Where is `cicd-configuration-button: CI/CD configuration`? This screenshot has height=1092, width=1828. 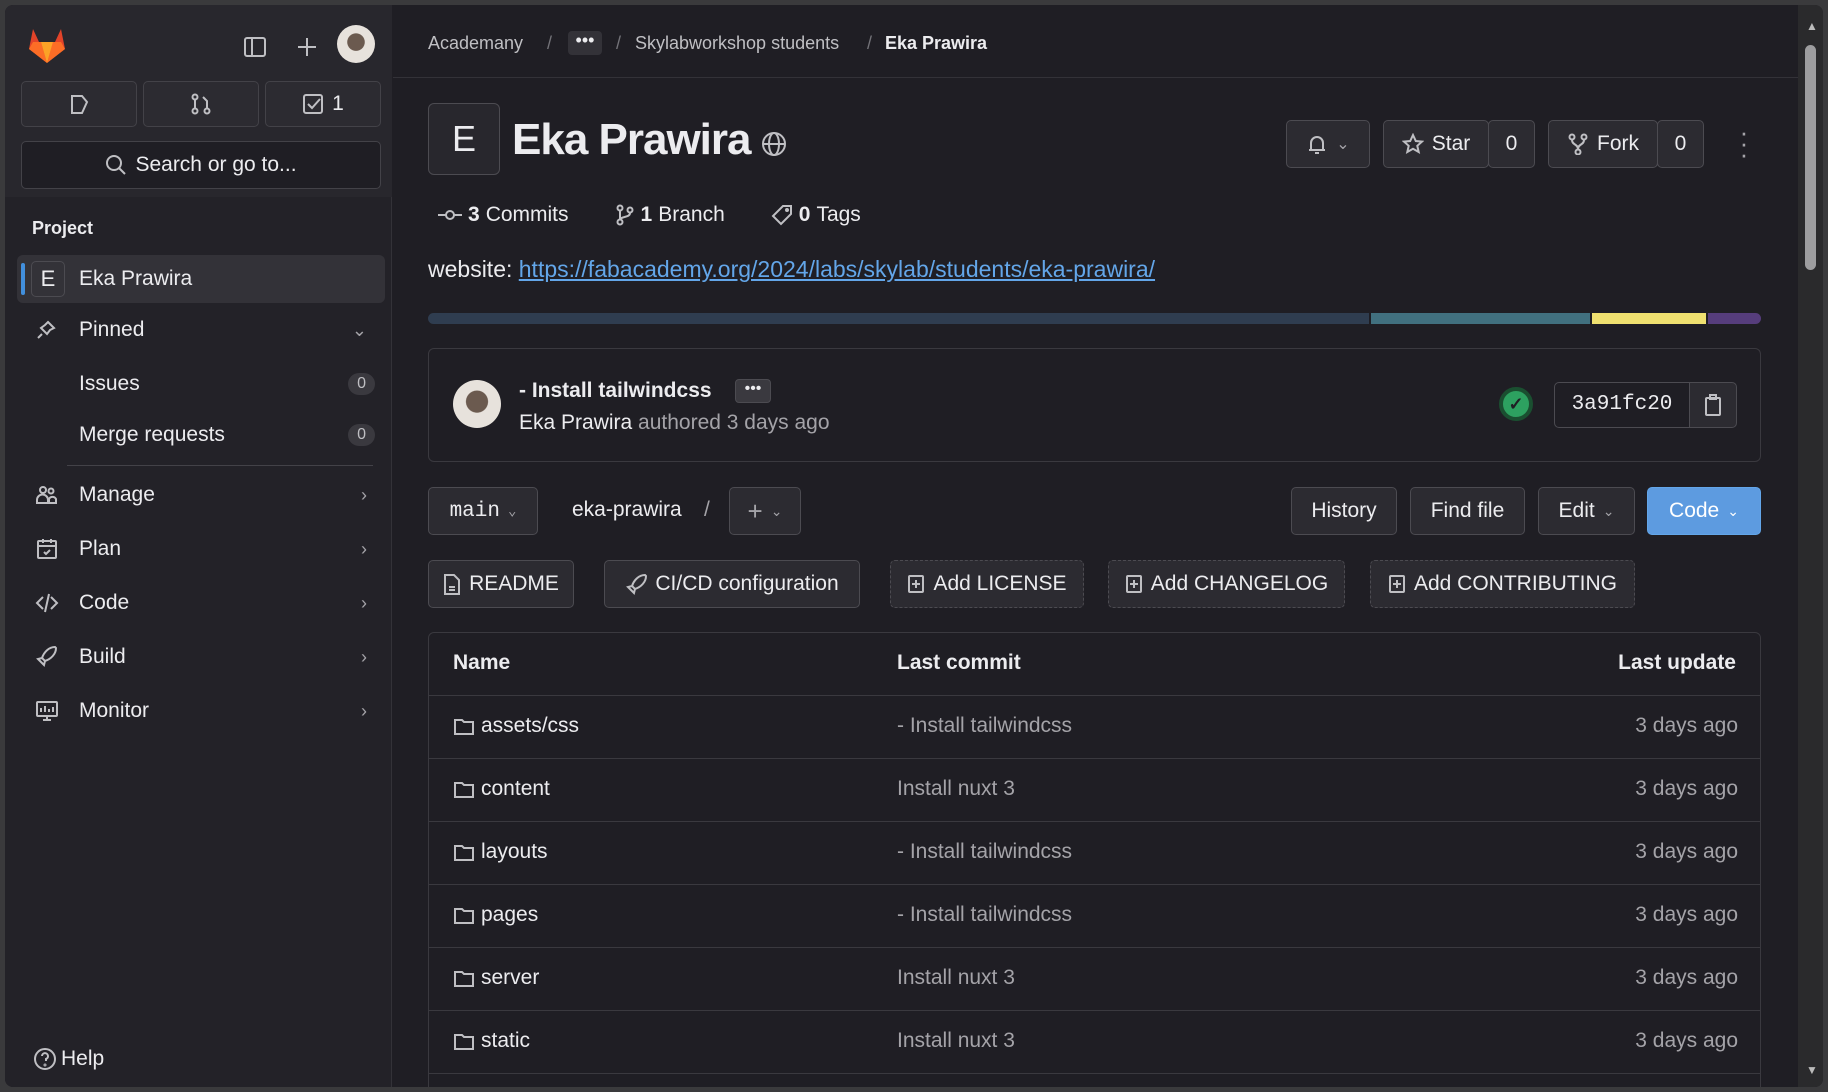 cicd-configuration-button: CI/CD configuration is located at coordinates (732, 584).